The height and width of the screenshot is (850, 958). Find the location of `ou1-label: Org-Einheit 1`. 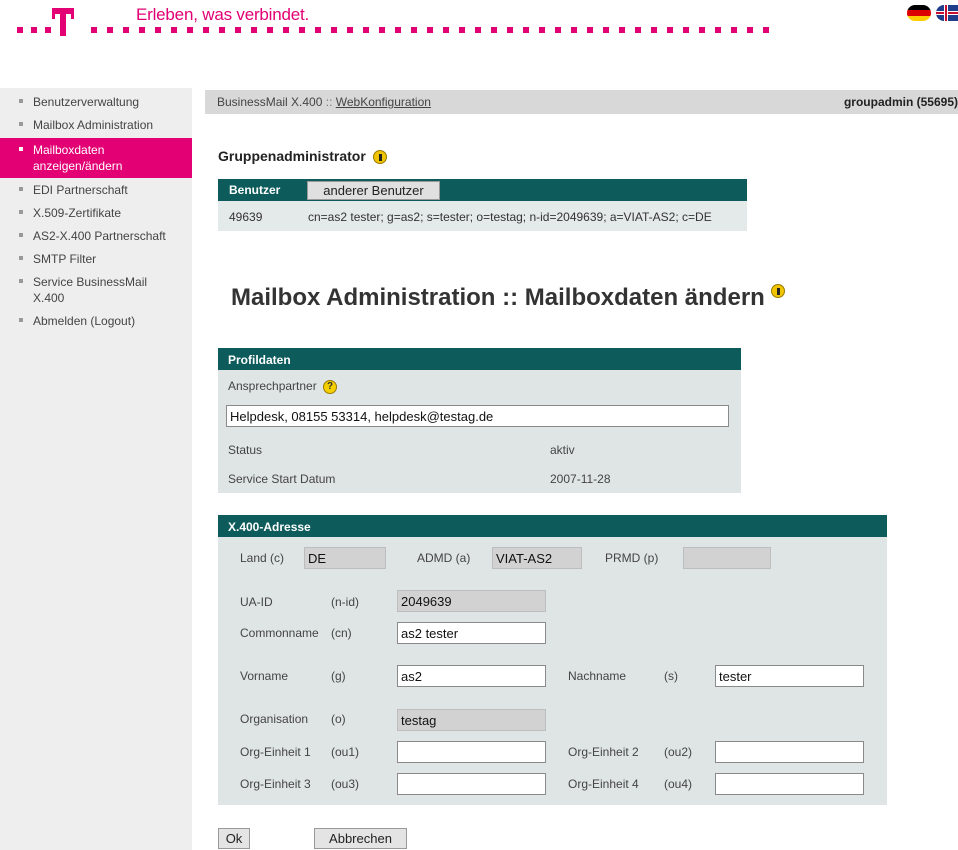

ou1-label: Org-Einheit 1 is located at coordinates (275, 752).